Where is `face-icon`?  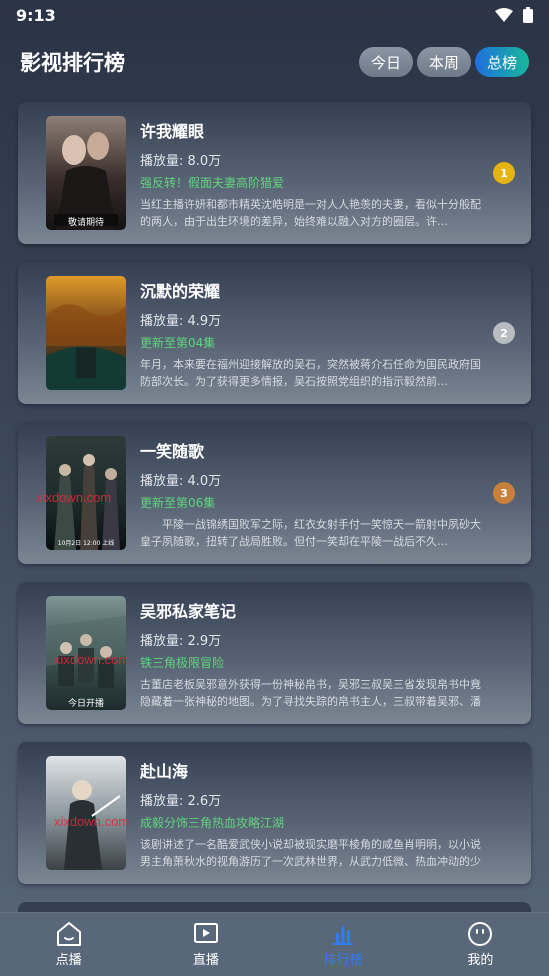 face-icon is located at coordinates (480, 934).